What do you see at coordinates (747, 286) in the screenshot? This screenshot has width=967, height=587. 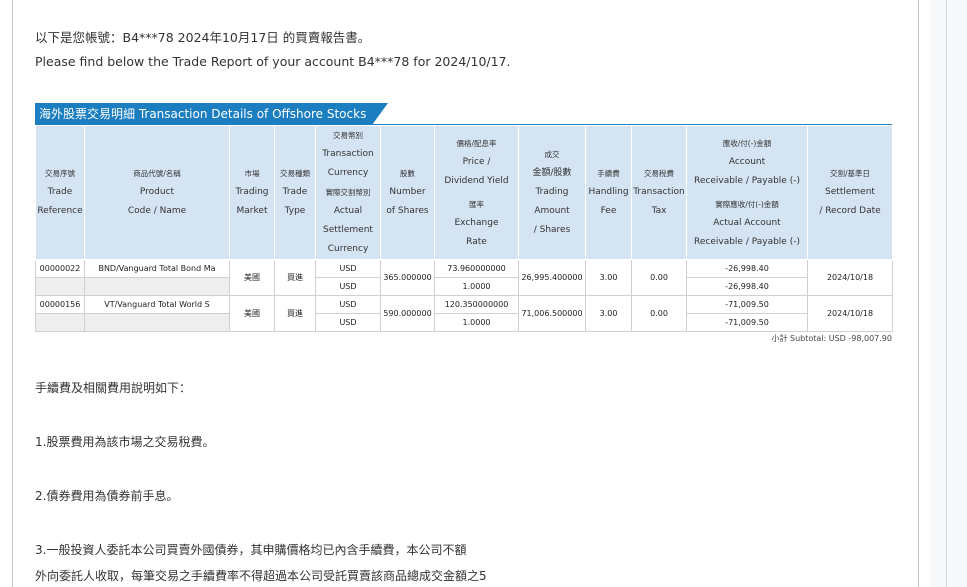 I see `cell-actual-receivable: -26,998.40` at bounding box center [747, 286].